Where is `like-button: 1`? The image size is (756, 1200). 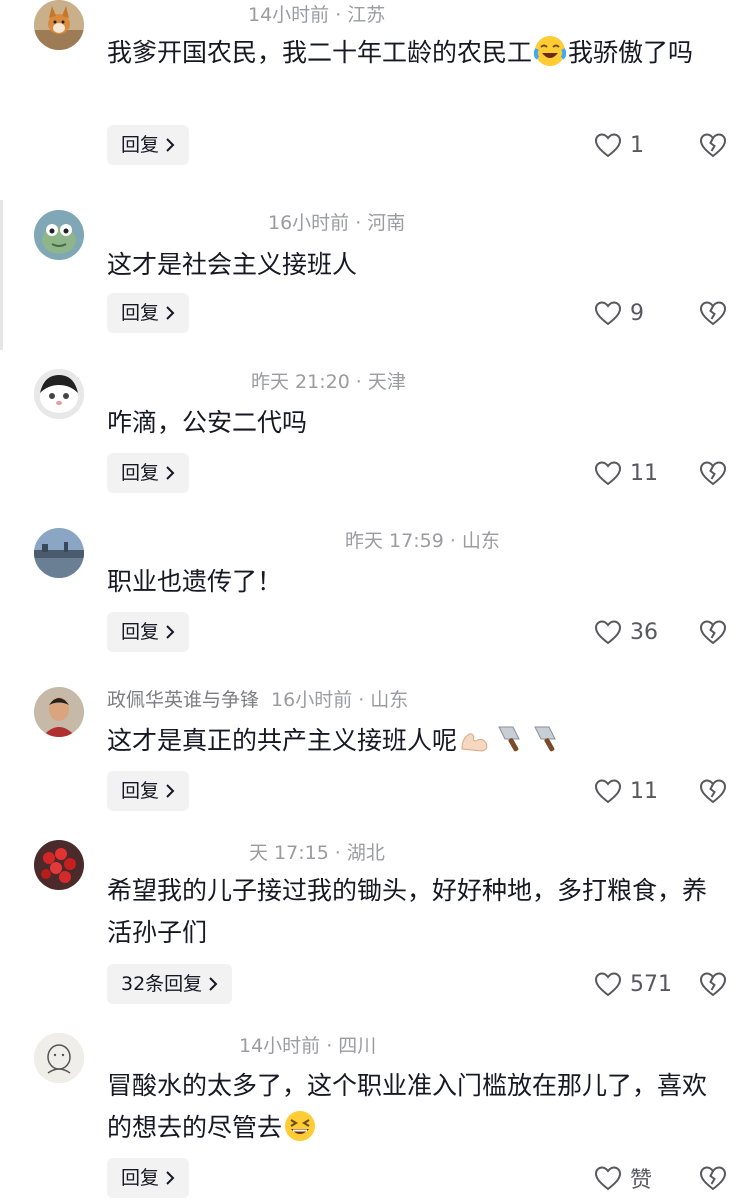 like-button: 1 is located at coordinates (619, 145).